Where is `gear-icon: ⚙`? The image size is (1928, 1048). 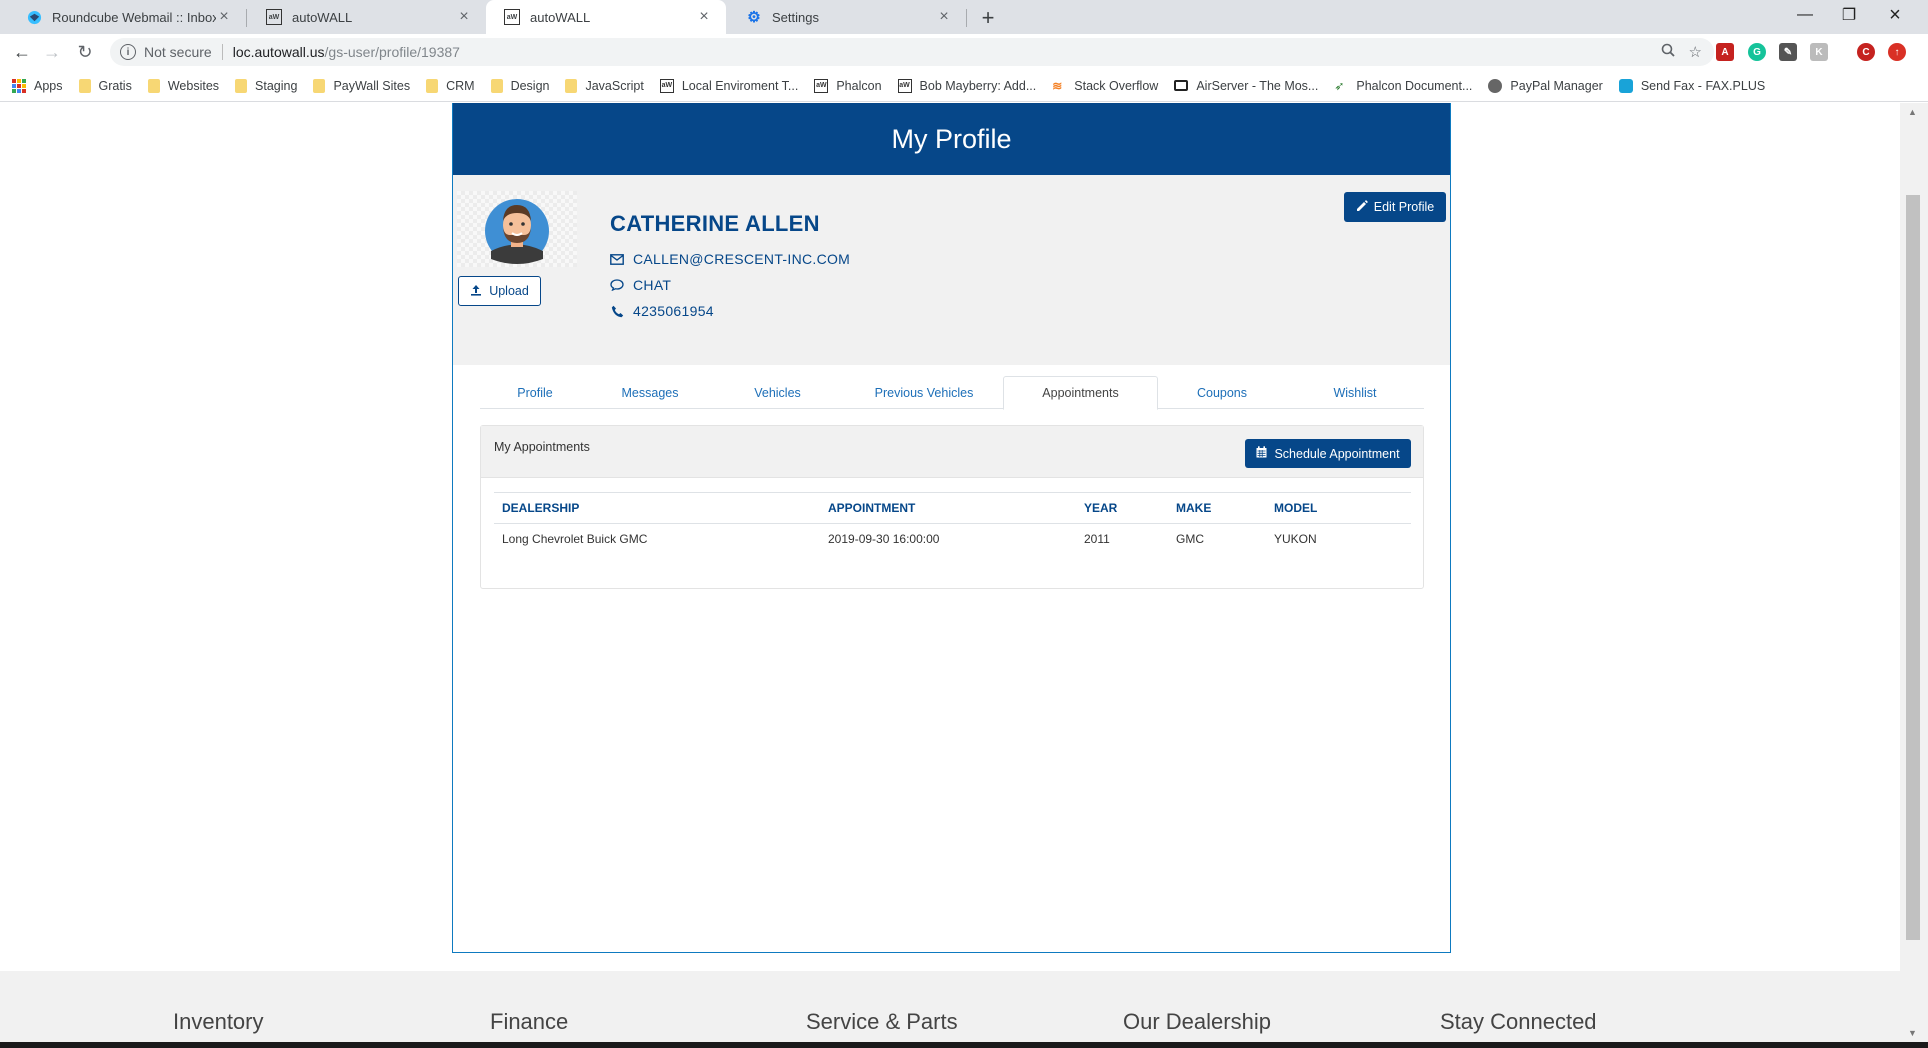
gear-icon: ⚙ is located at coordinates (754, 17).